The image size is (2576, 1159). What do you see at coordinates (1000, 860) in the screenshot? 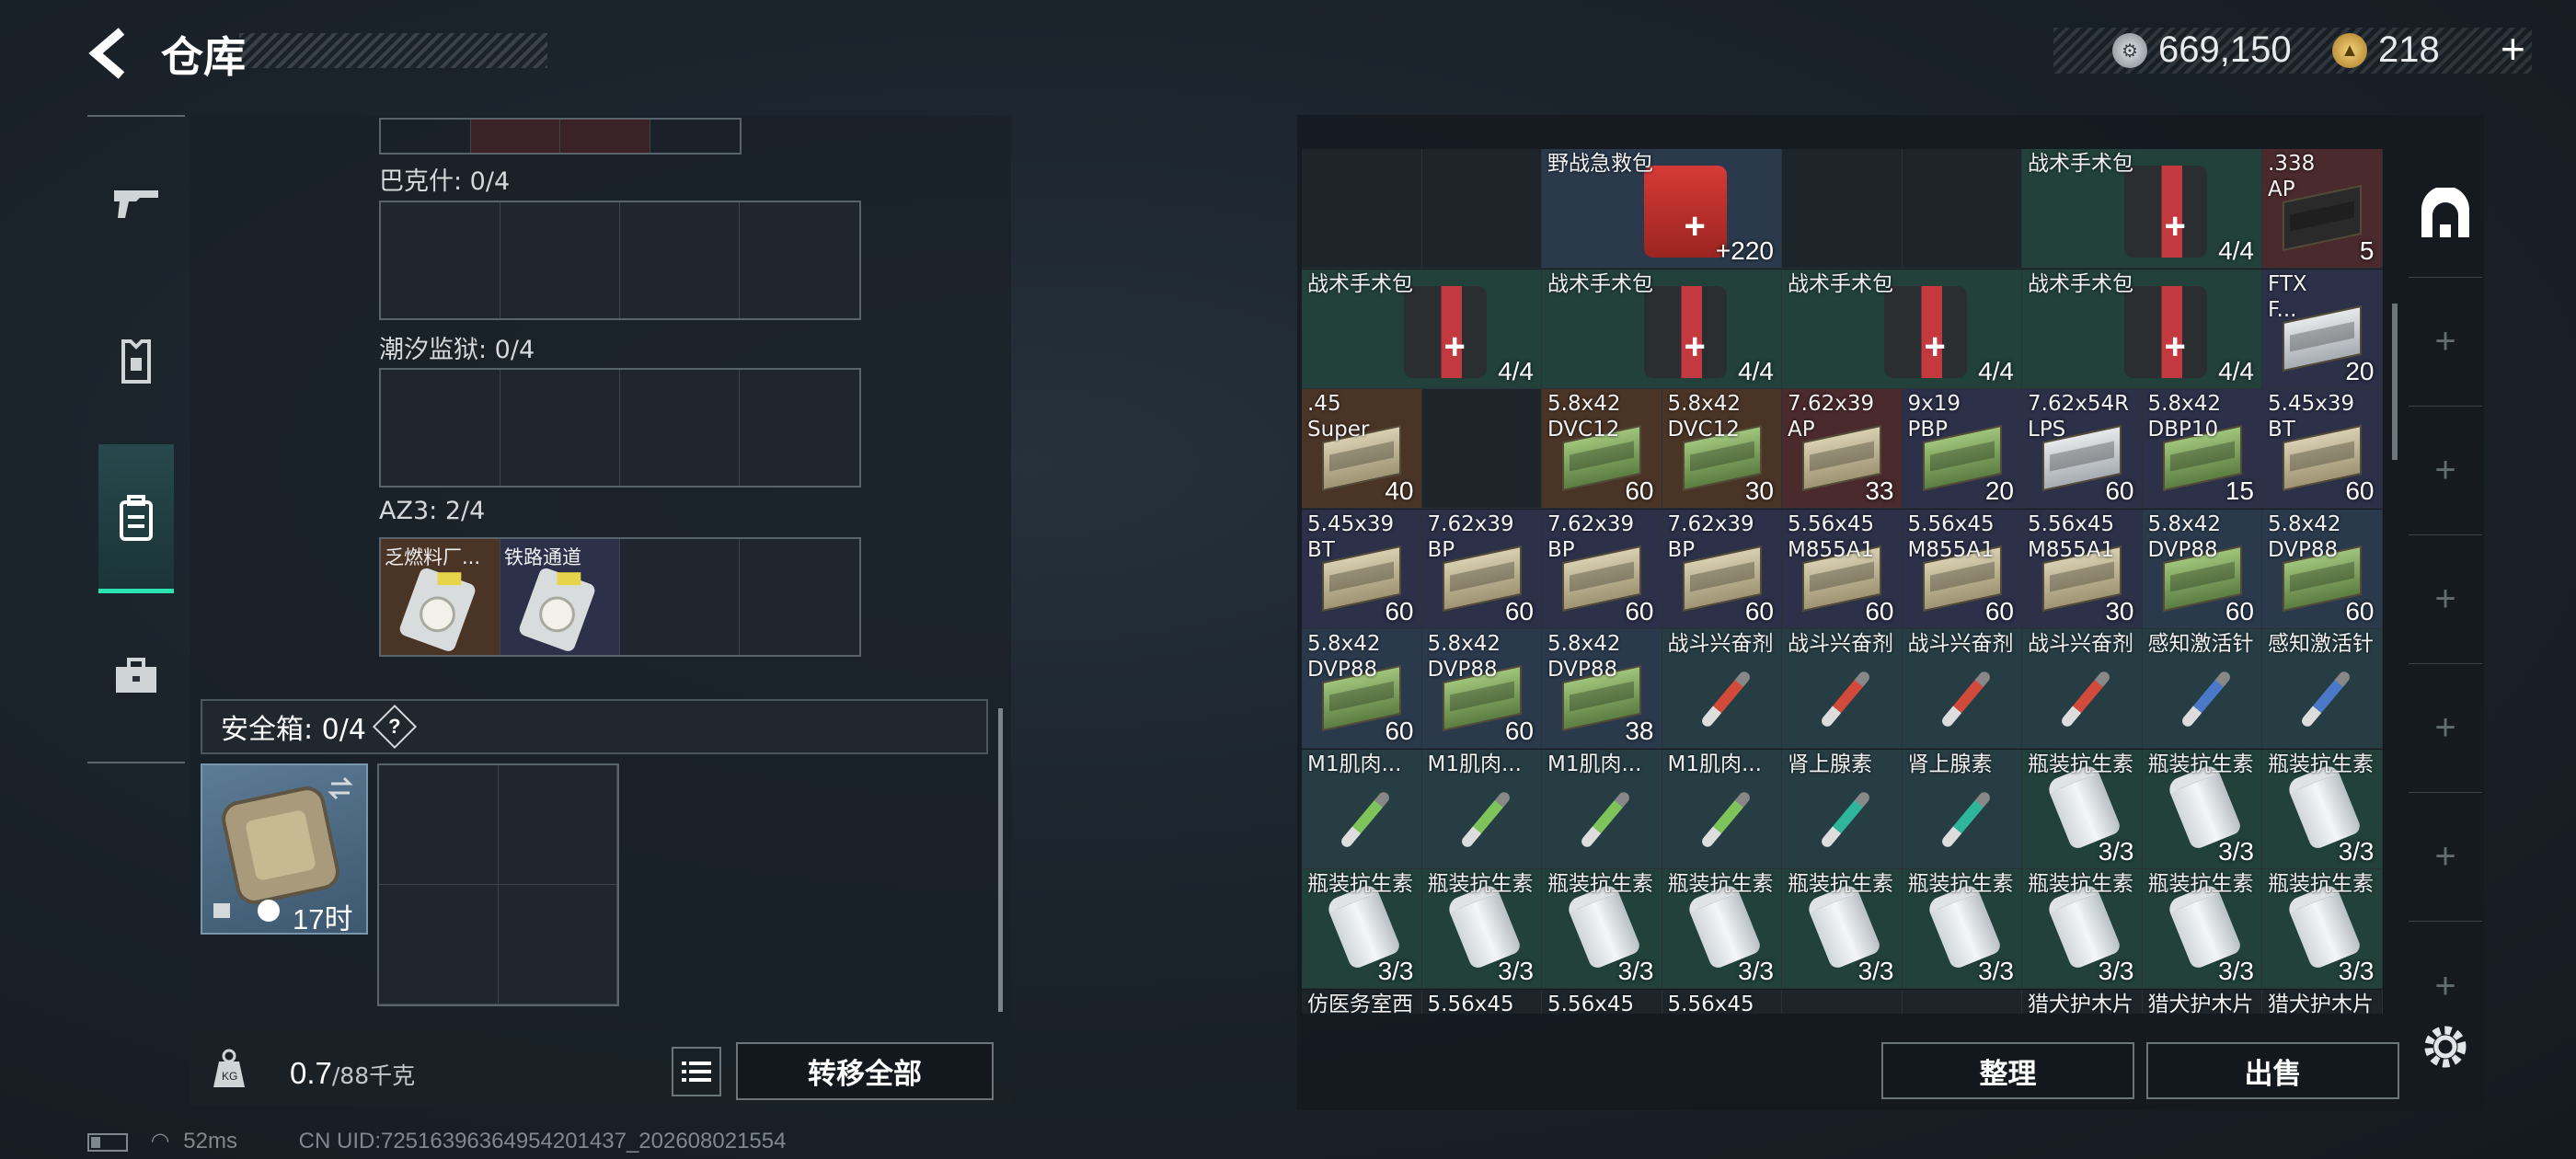
I see `left-scrollbar` at bounding box center [1000, 860].